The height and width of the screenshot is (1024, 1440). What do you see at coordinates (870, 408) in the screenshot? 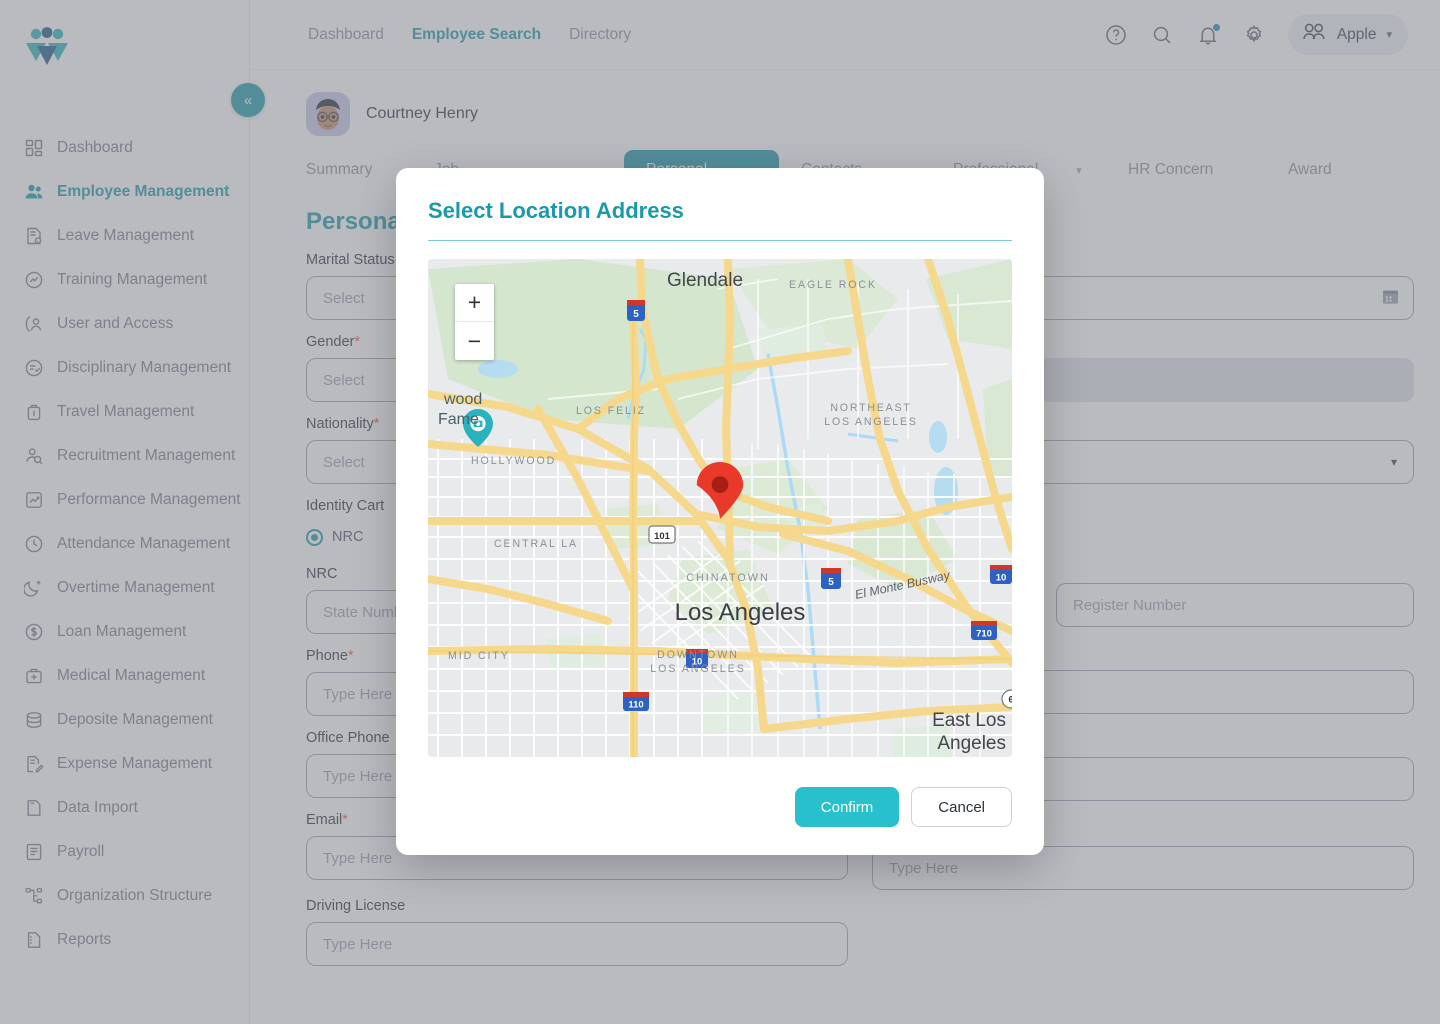
I see `svg-text: NORTHEAST` at bounding box center [870, 408].